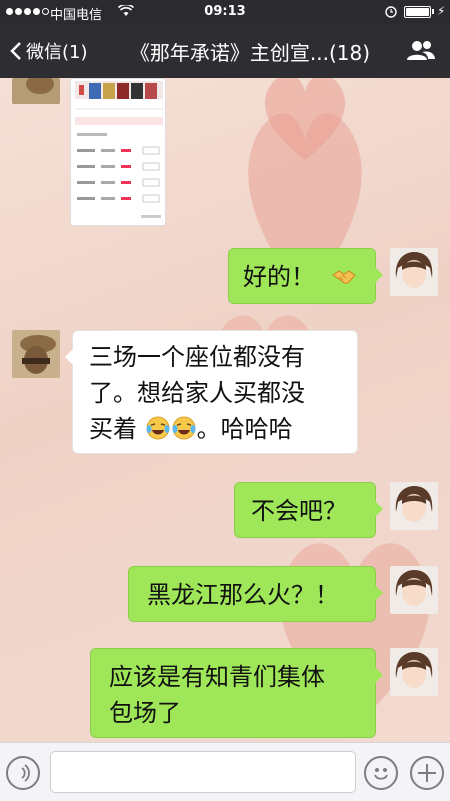  Describe the element at coordinates (57, 52) in the screenshot. I see `back-label: 微信(1)` at that location.